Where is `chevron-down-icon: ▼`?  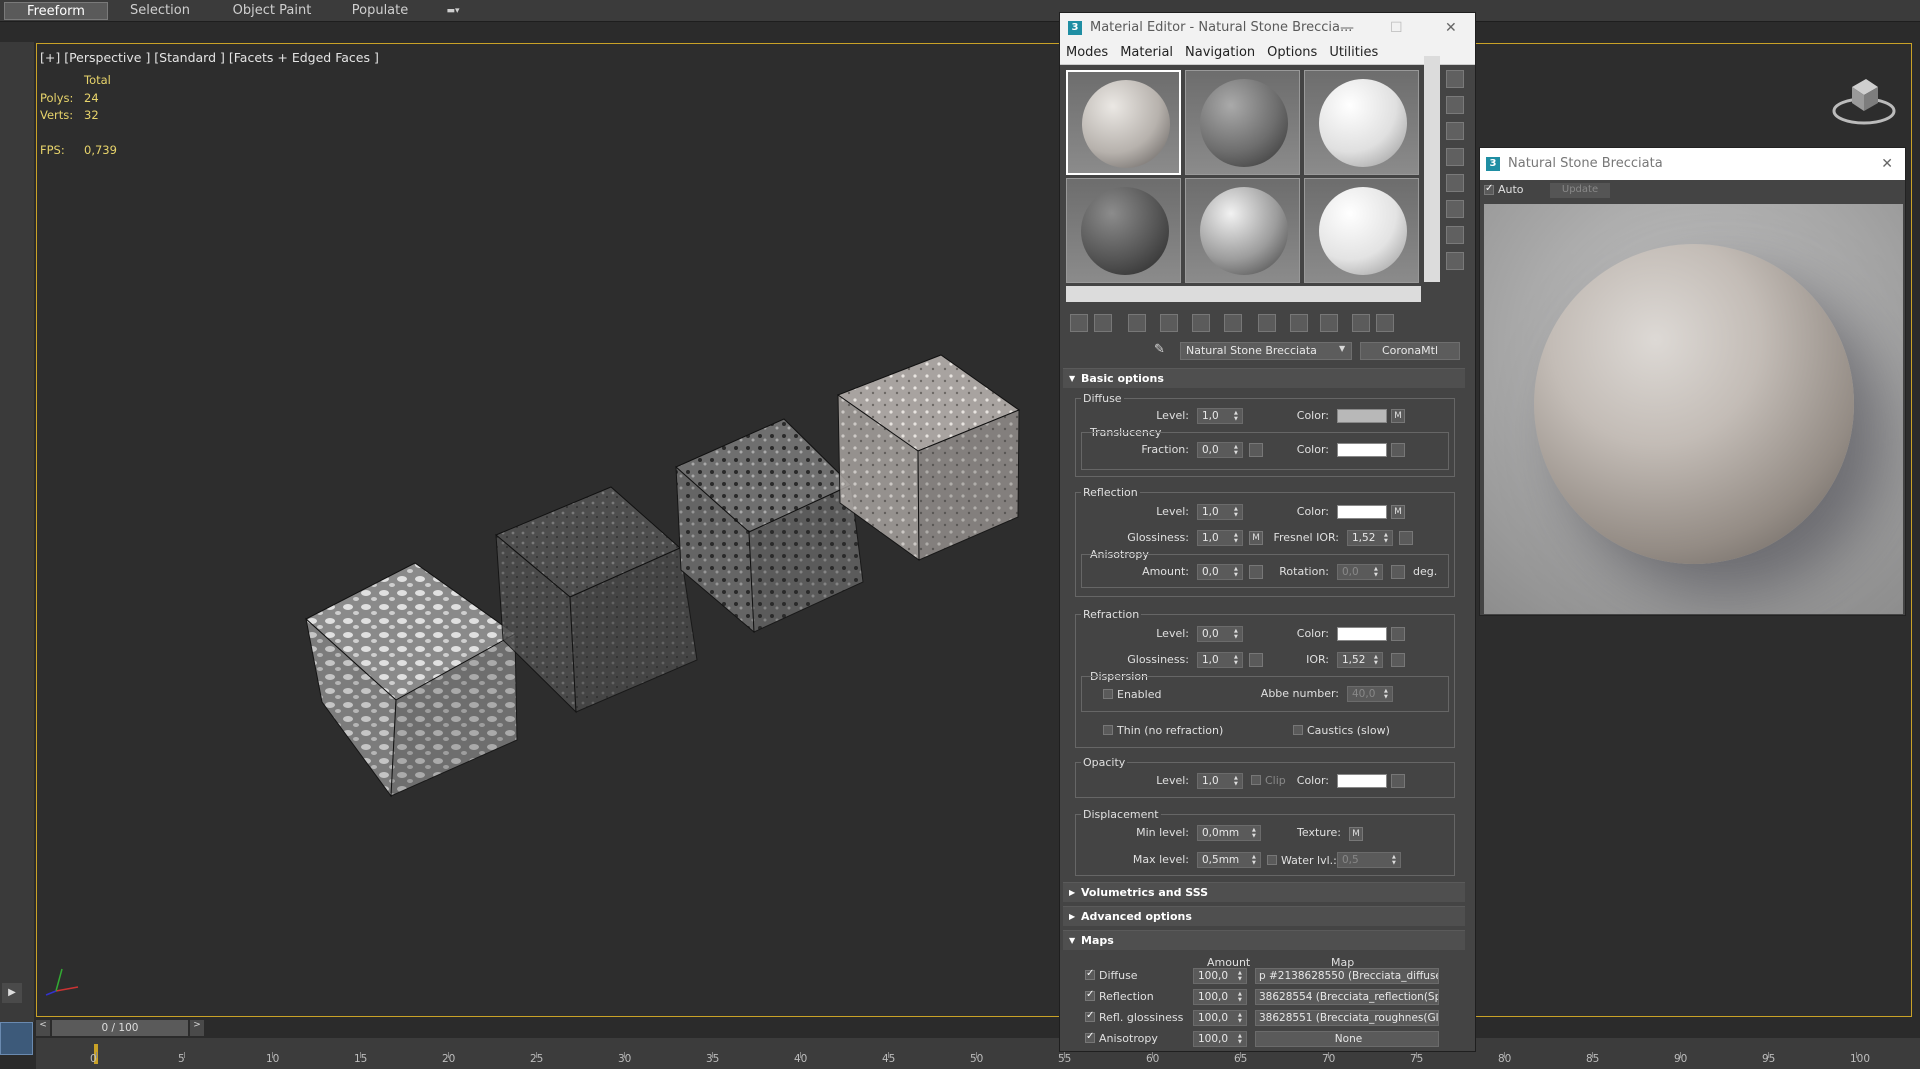
chevron-down-icon: ▼ is located at coordinates (1342, 348).